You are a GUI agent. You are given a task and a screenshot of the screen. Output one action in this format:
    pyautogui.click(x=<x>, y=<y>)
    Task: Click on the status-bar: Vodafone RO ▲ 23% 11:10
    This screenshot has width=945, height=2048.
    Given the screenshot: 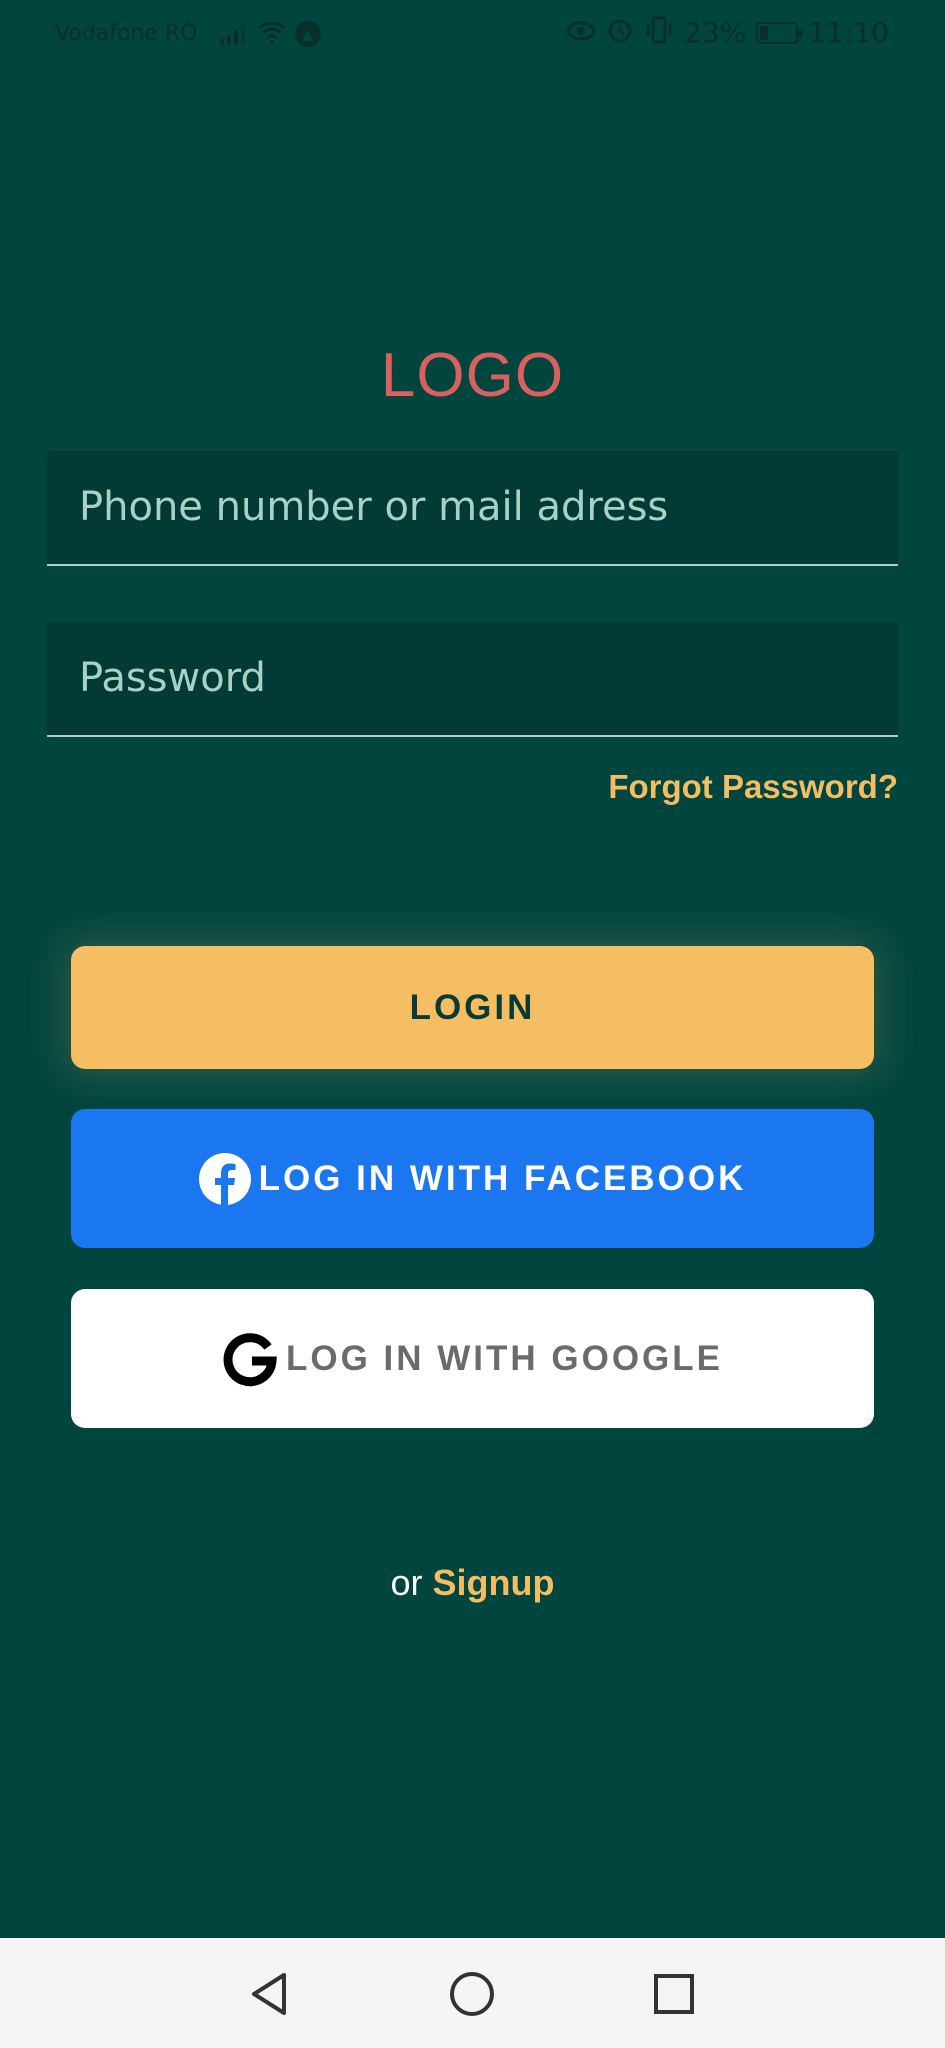 What is the action you would take?
    pyautogui.click(x=472, y=33)
    